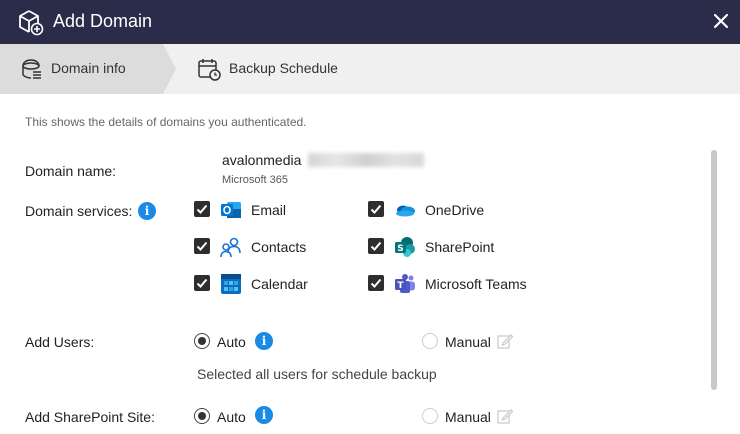  What do you see at coordinates (262, 160) in the screenshot?
I see `domain-name-value: avalonmedia` at bounding box center [262, 160].